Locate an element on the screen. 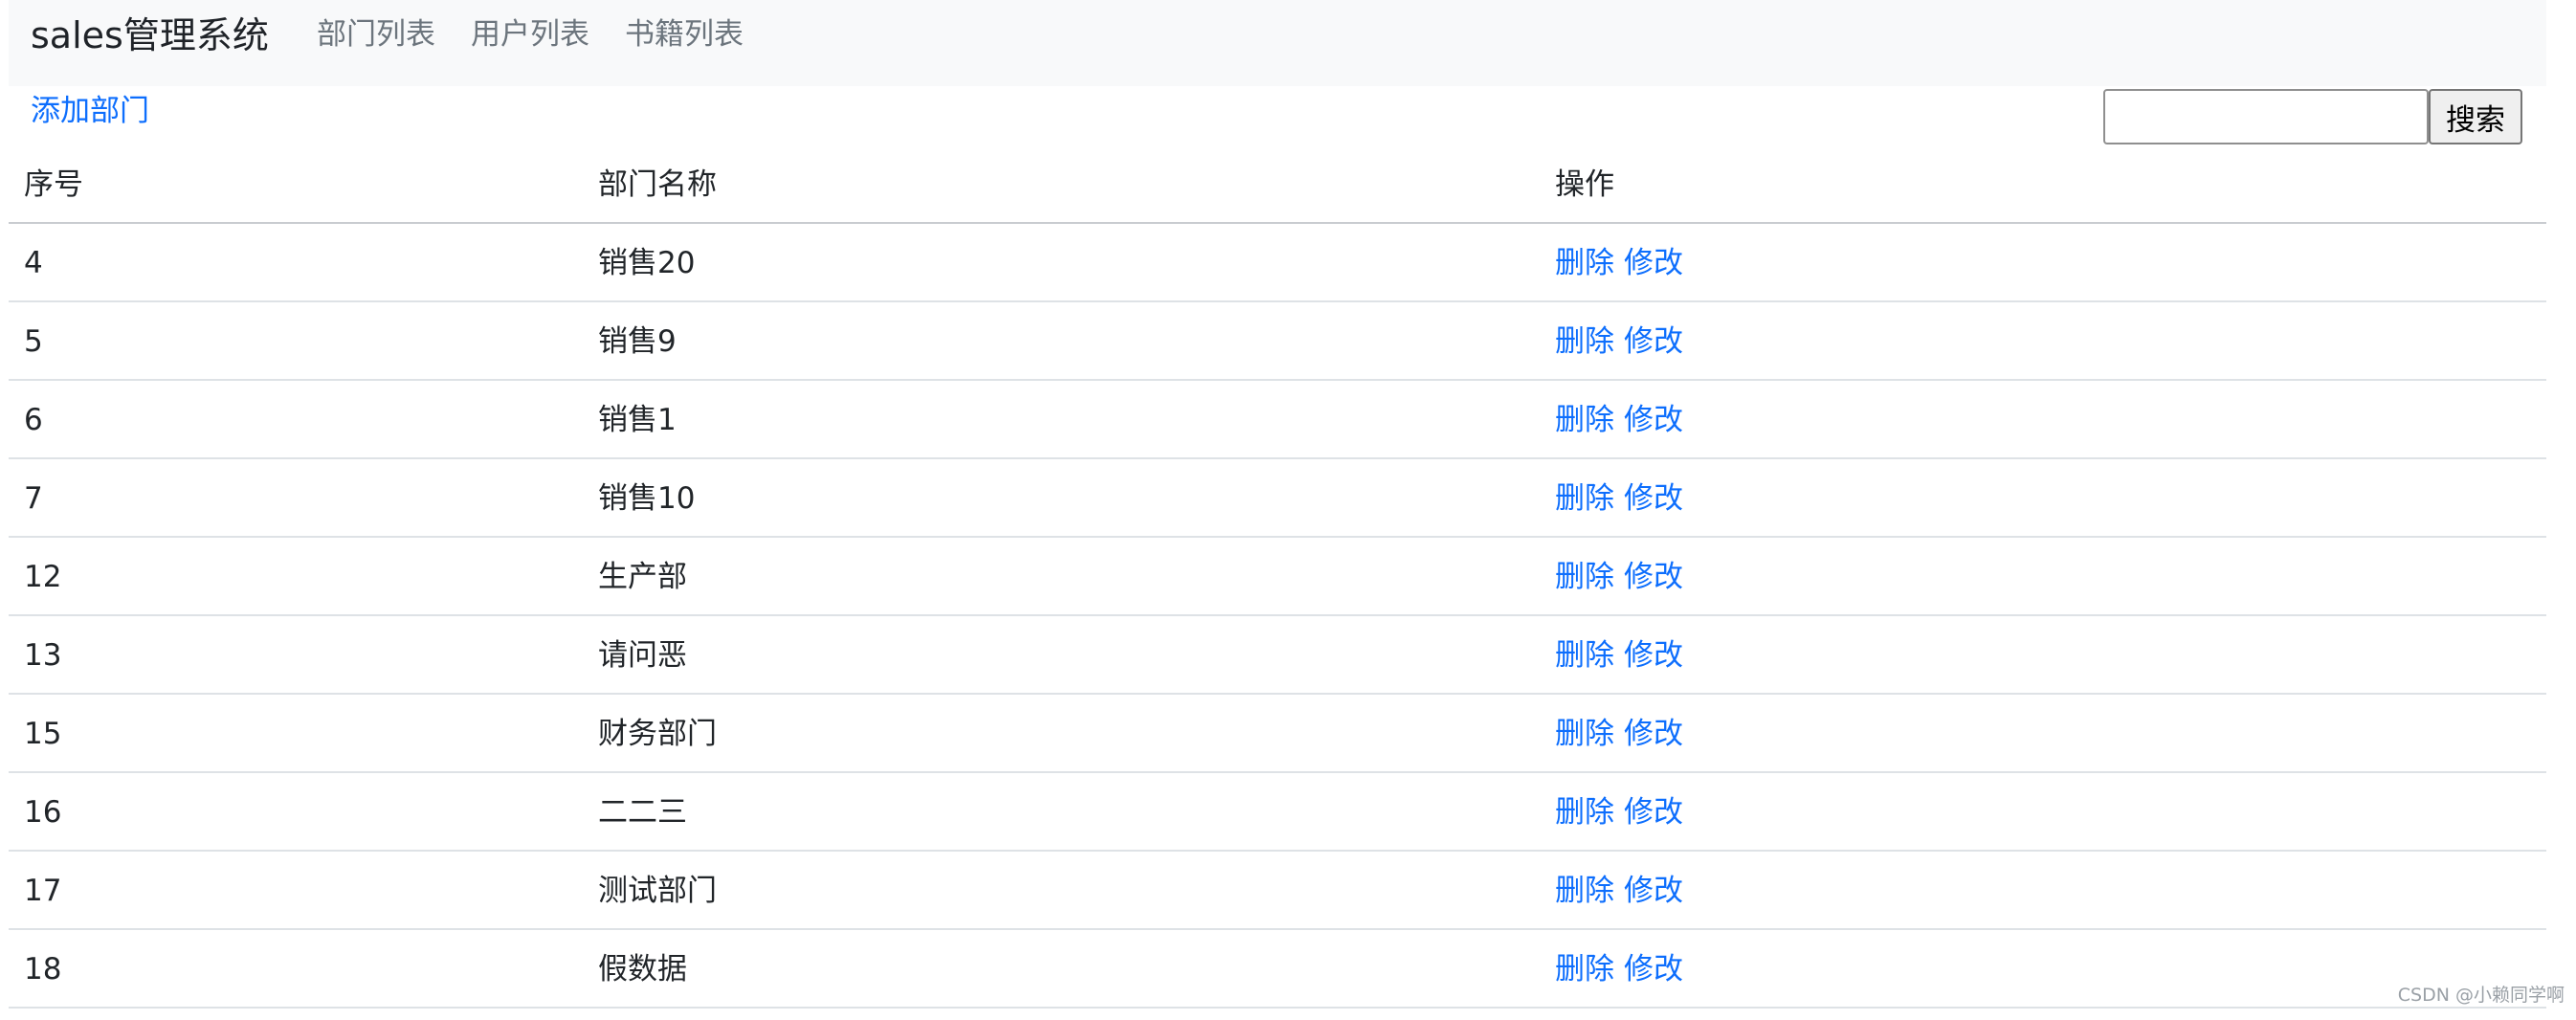 The height and width of the screenshot is (1020, 2576). table-row: 17 测试部门 删除 修改 is located at coordinates (1277, 891).